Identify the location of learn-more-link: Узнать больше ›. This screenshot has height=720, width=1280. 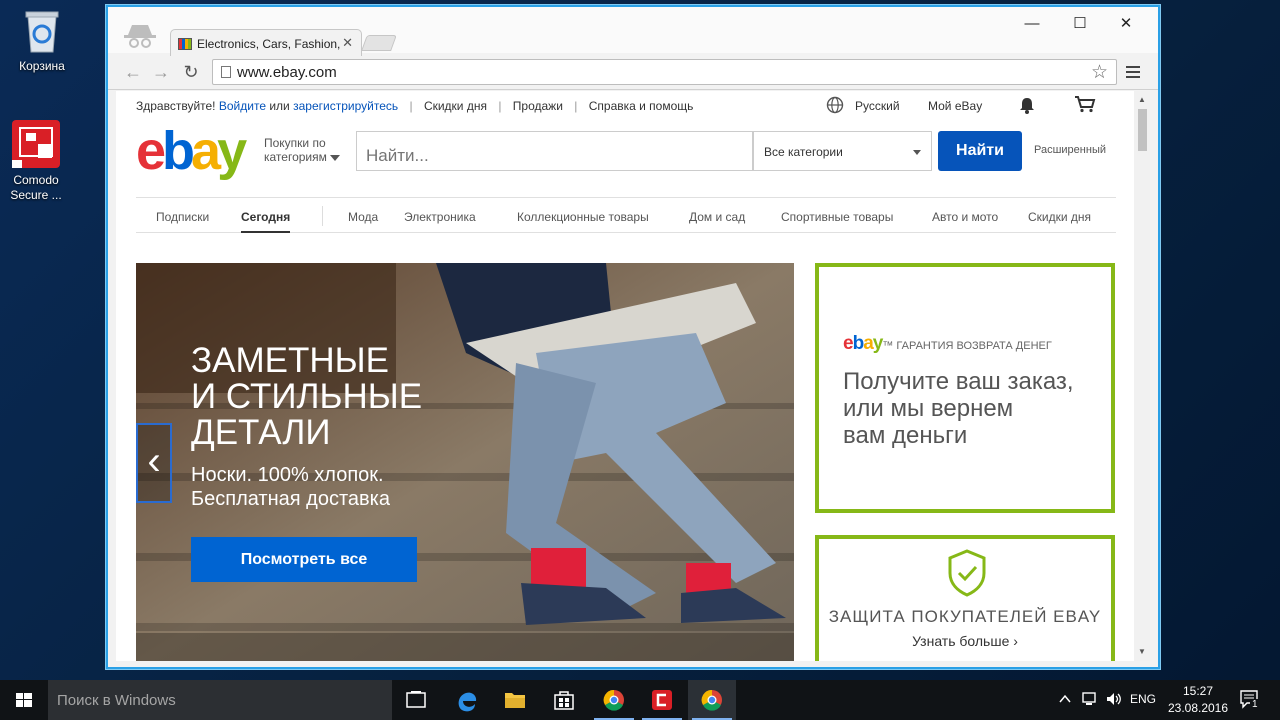
(965, 641).